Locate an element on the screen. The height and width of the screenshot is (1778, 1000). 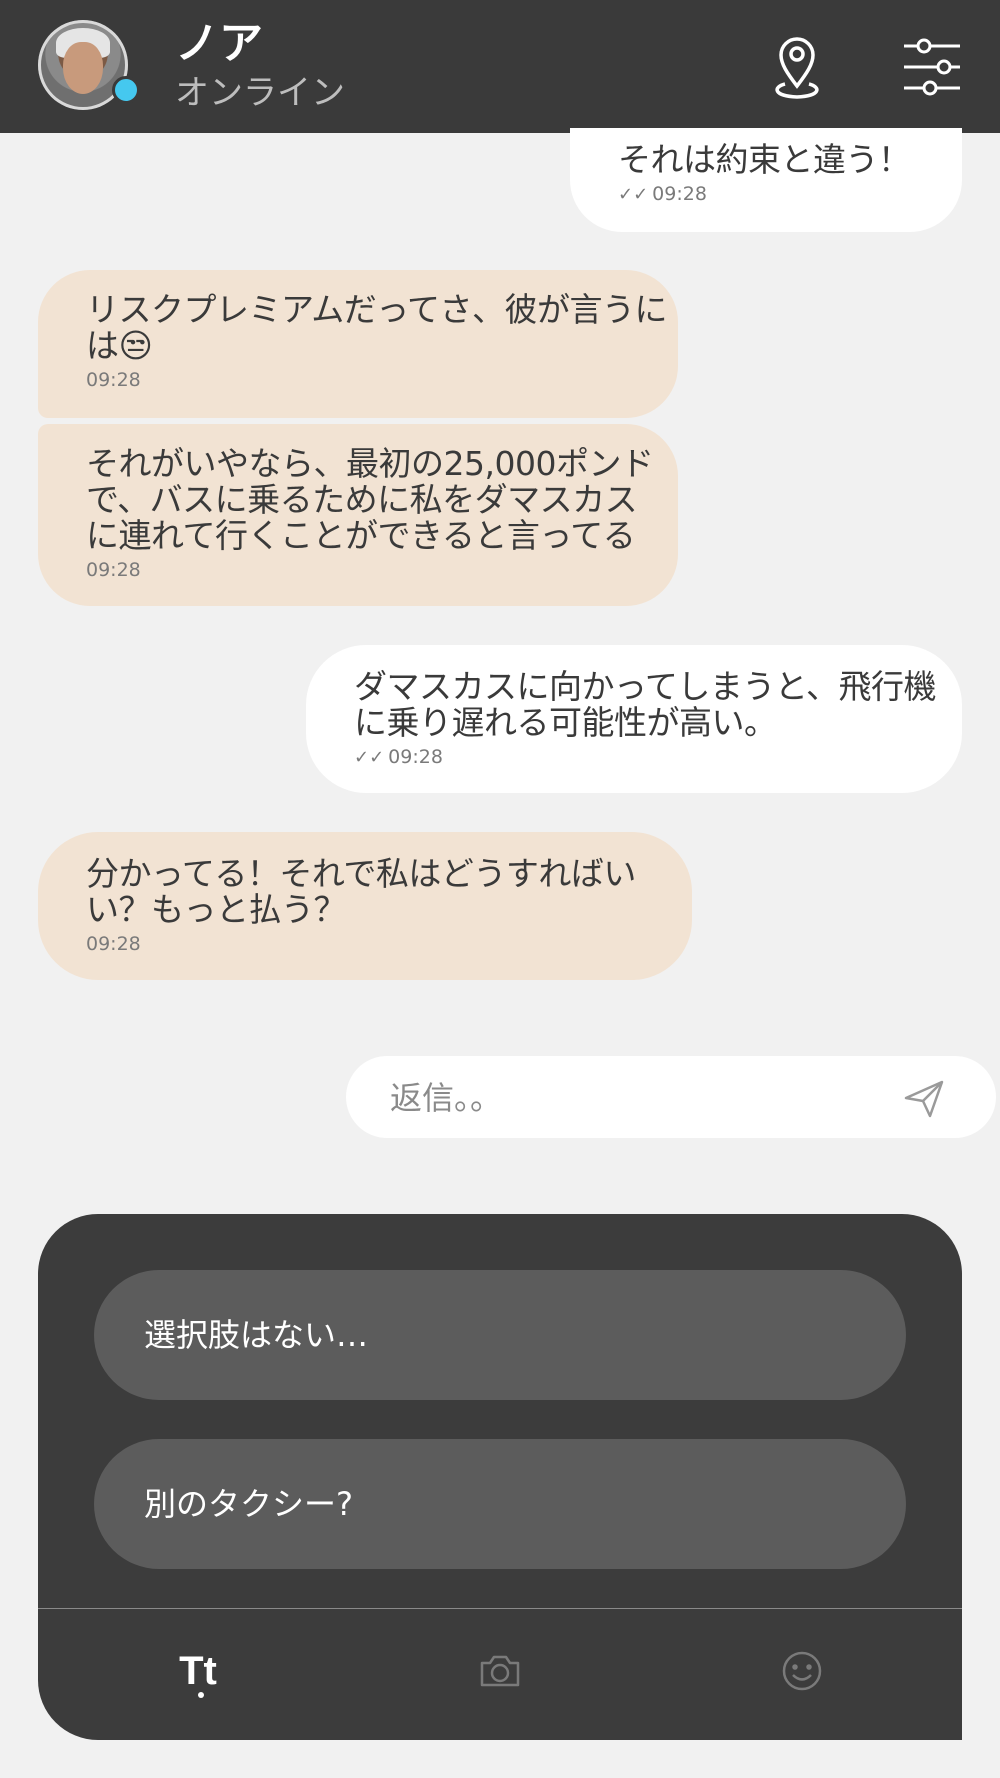
camera-icon is located at coordinates (500, 1671).